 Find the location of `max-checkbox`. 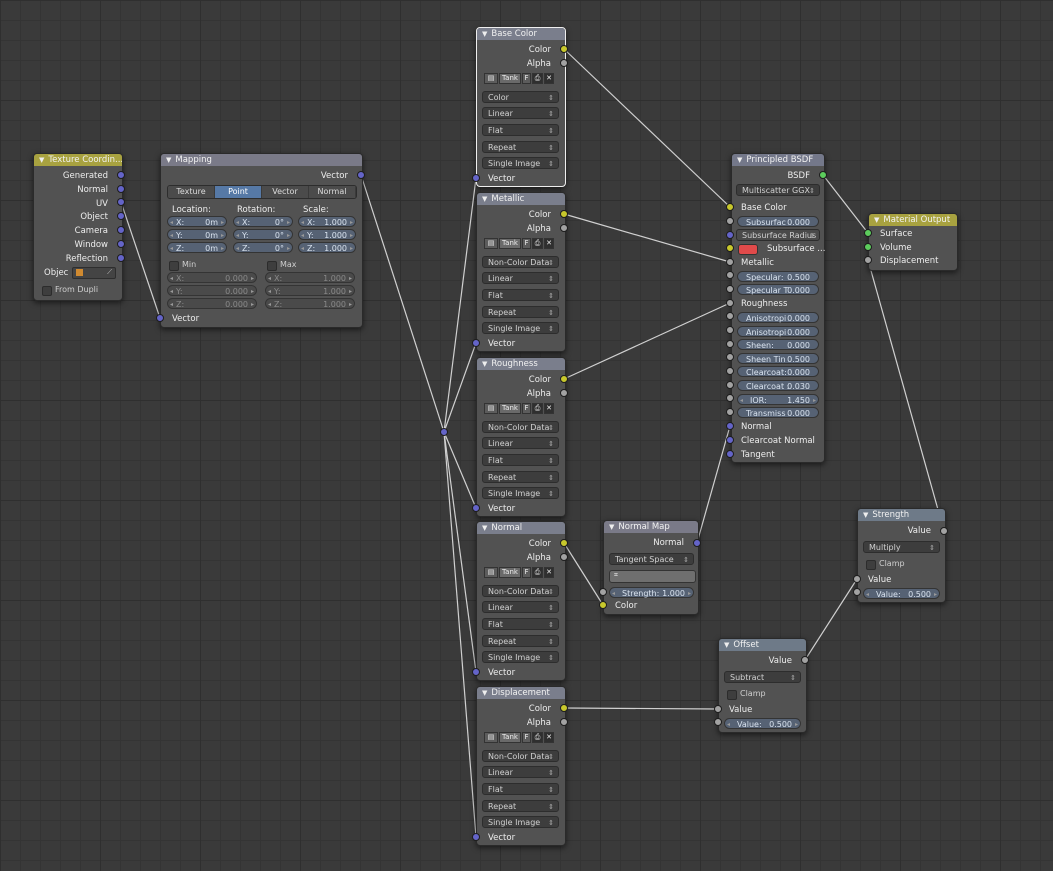

max-checkbox is located at coordinates (272, 266).